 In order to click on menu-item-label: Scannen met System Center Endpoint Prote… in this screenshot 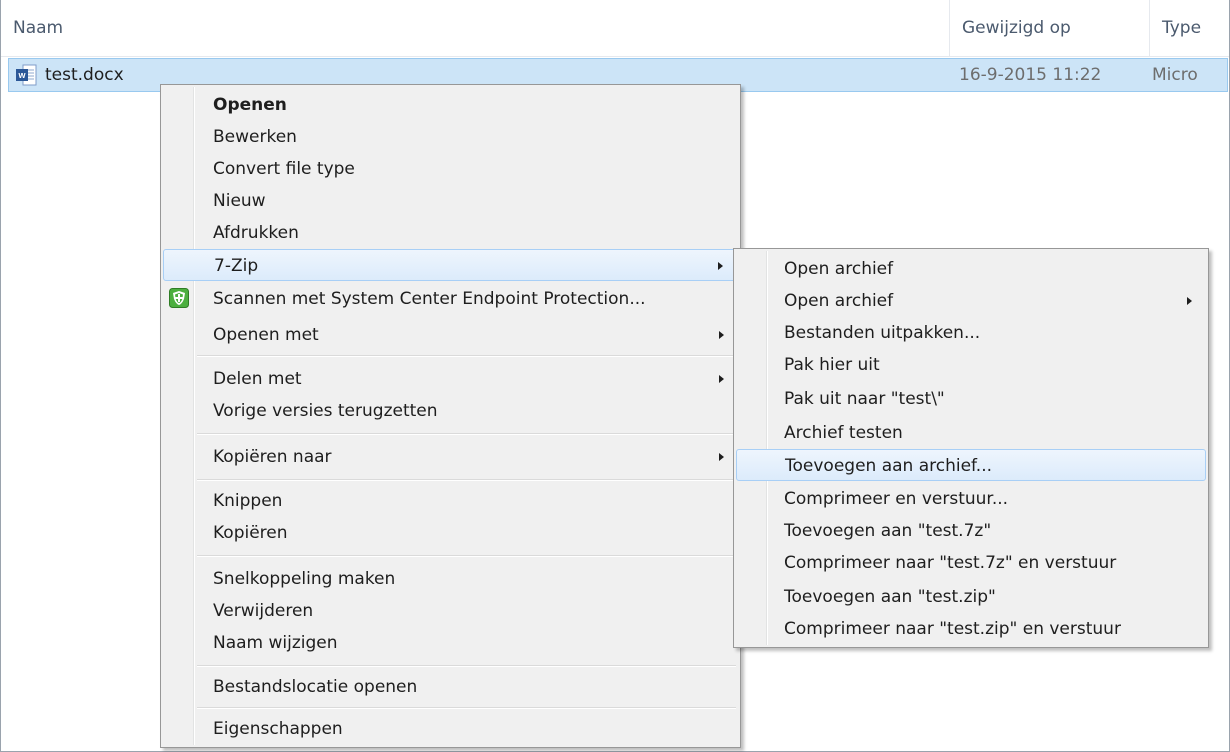, I will do `click(429, 299)`.